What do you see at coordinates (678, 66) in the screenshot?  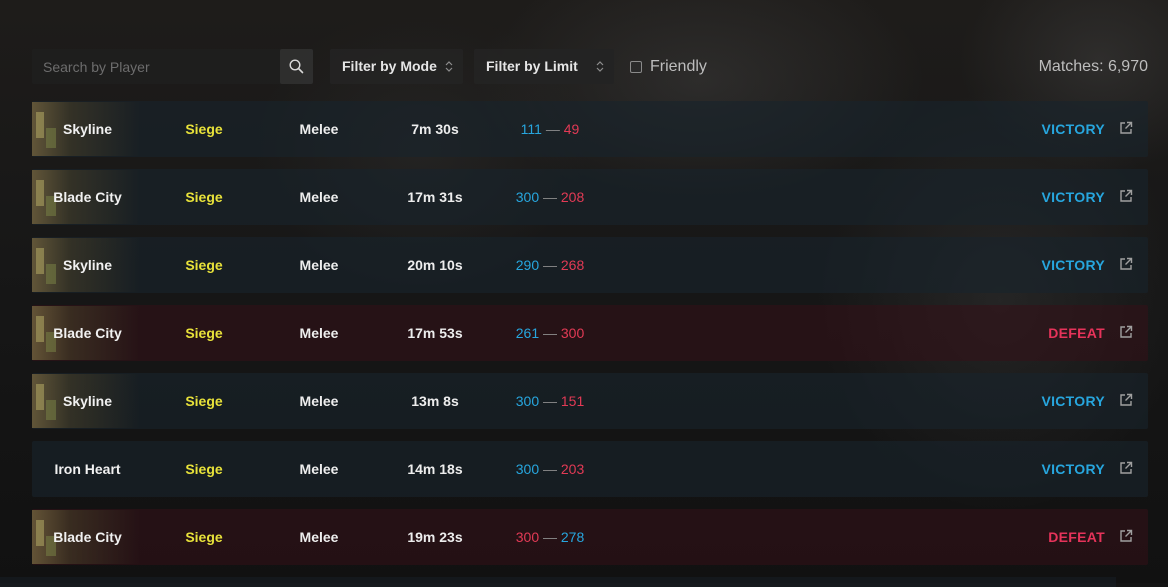 I see `friendly-label: Friendly` at bounding box center [678, 66].